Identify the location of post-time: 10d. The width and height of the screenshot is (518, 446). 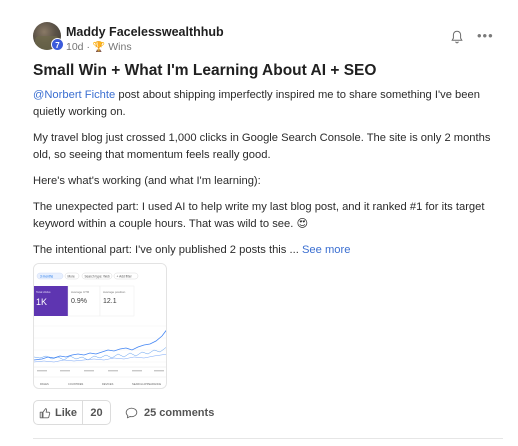
(75, 47).